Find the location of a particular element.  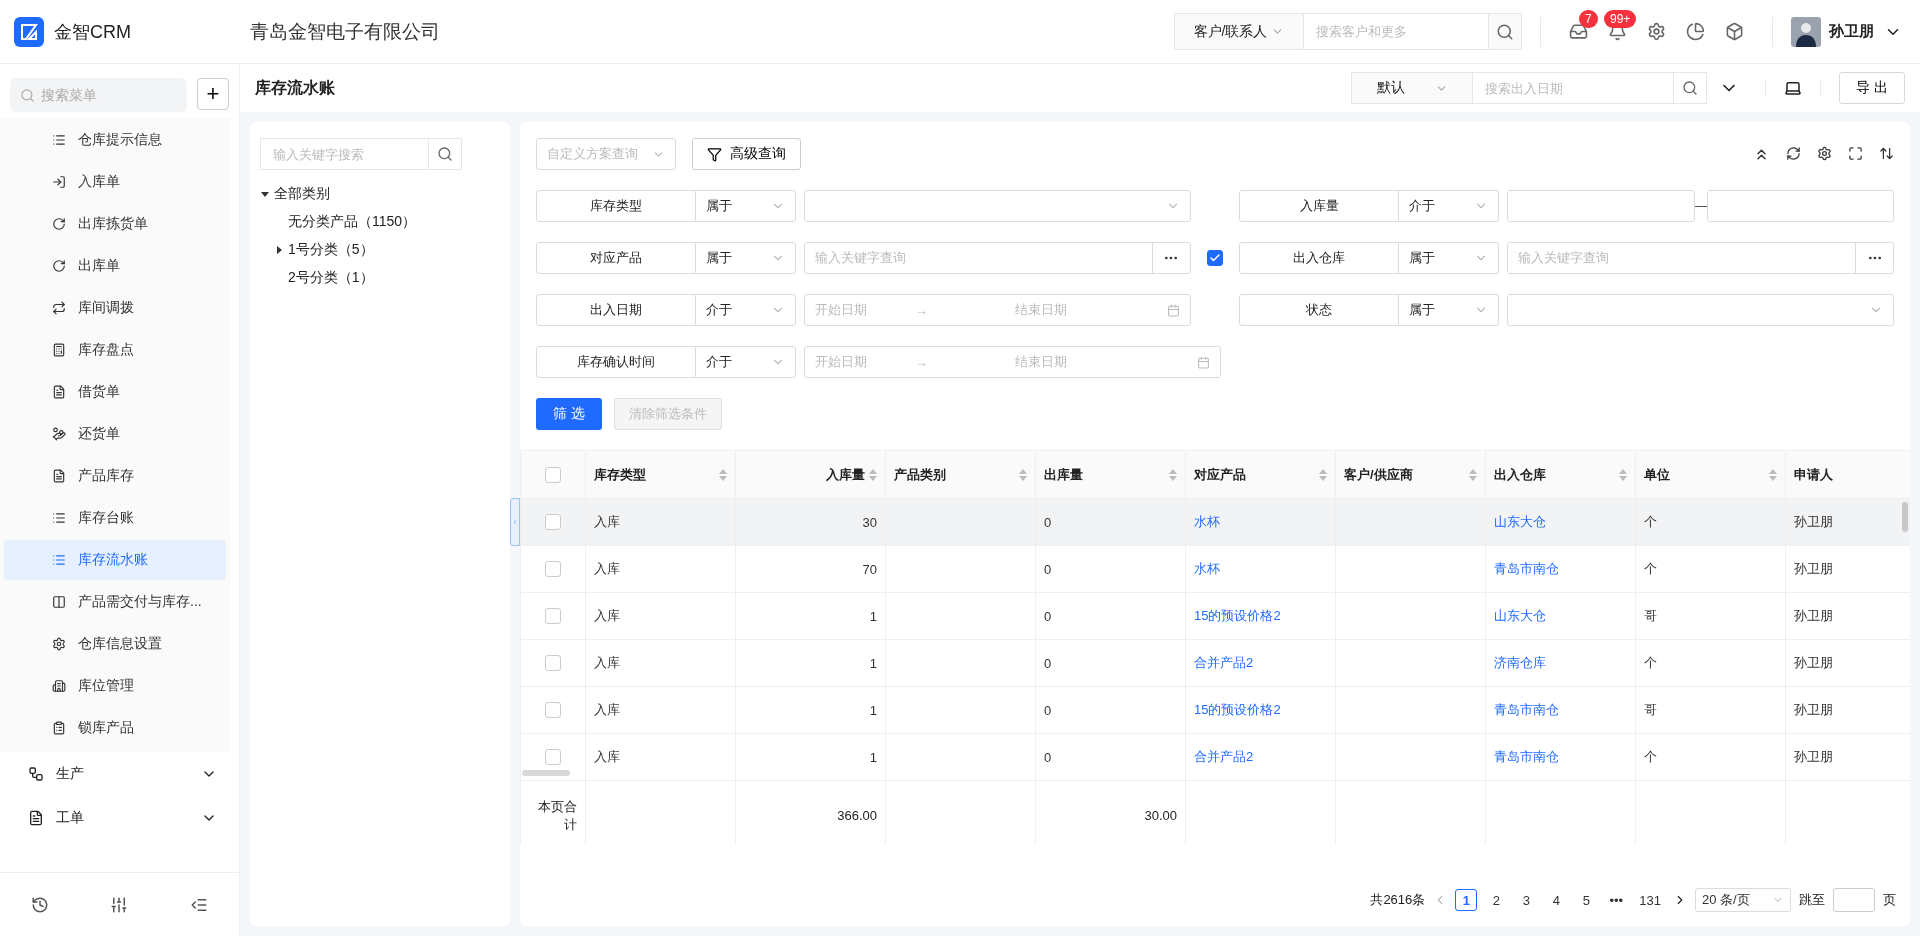

page-button: 5 is located at coordinates (1586, 900).